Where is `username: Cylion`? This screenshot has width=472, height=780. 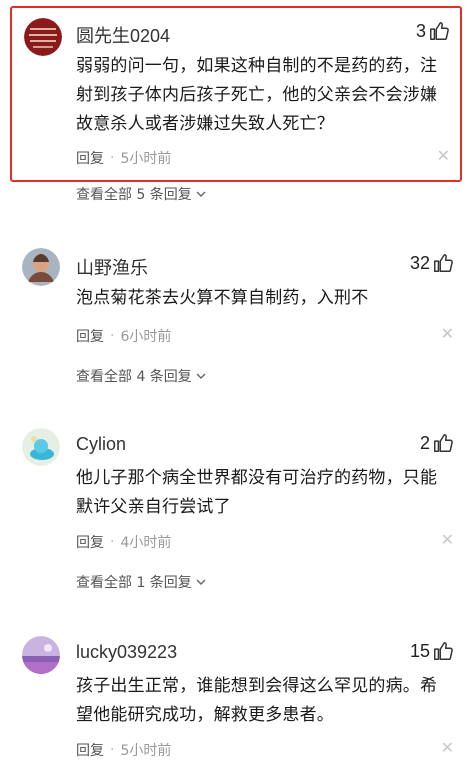
username: Cylion is located at coordinates (101, 444).